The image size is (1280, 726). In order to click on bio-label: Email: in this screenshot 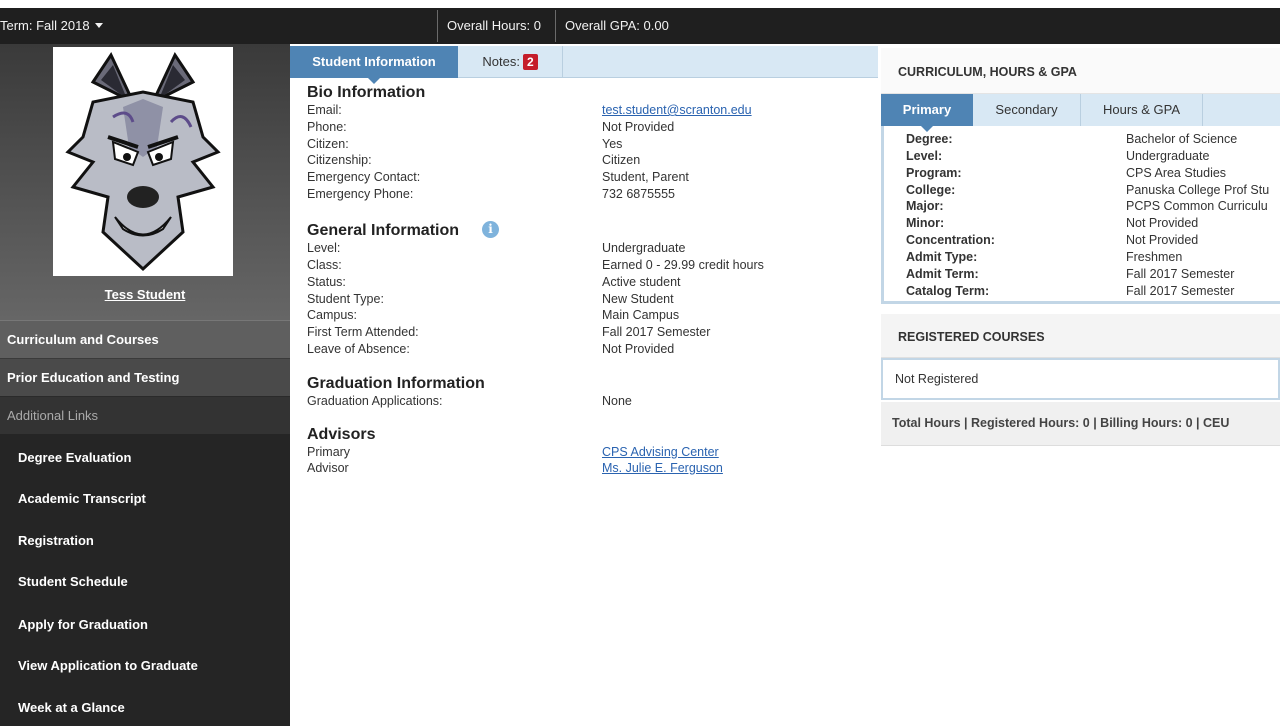, I will do `click(324, 110)`.